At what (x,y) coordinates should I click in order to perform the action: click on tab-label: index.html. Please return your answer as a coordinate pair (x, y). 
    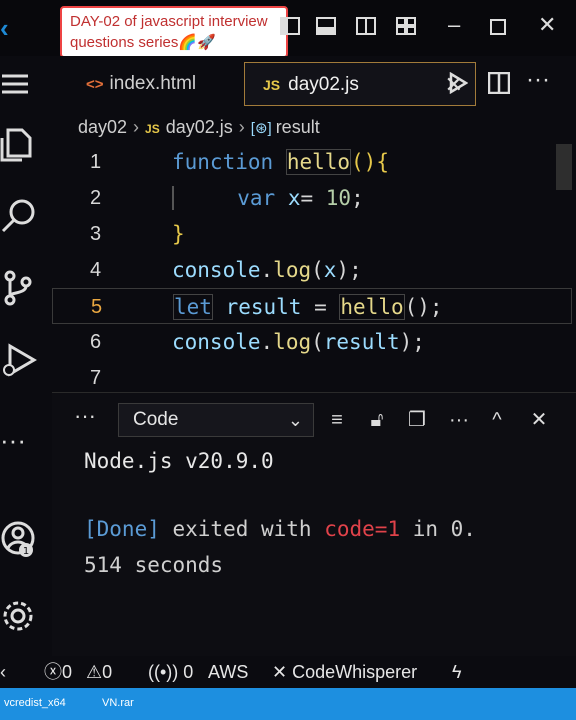
    Looking at the image, I should click on (153, 83).